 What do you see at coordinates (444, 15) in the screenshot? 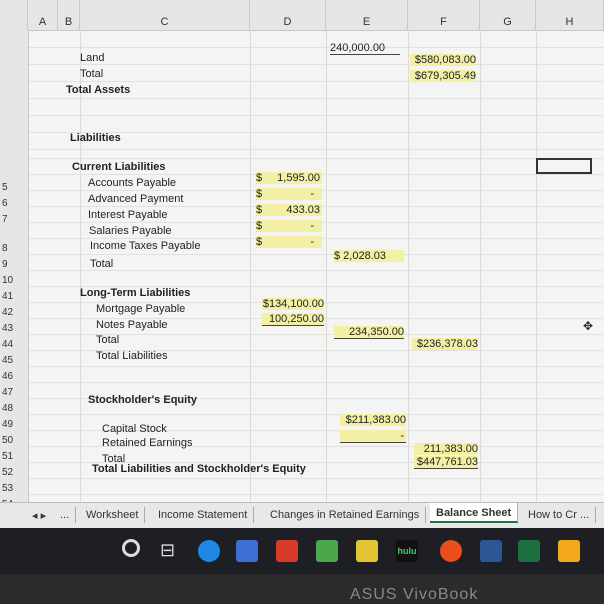
I see `column-header-f: F` at bounding box center [444, 15].